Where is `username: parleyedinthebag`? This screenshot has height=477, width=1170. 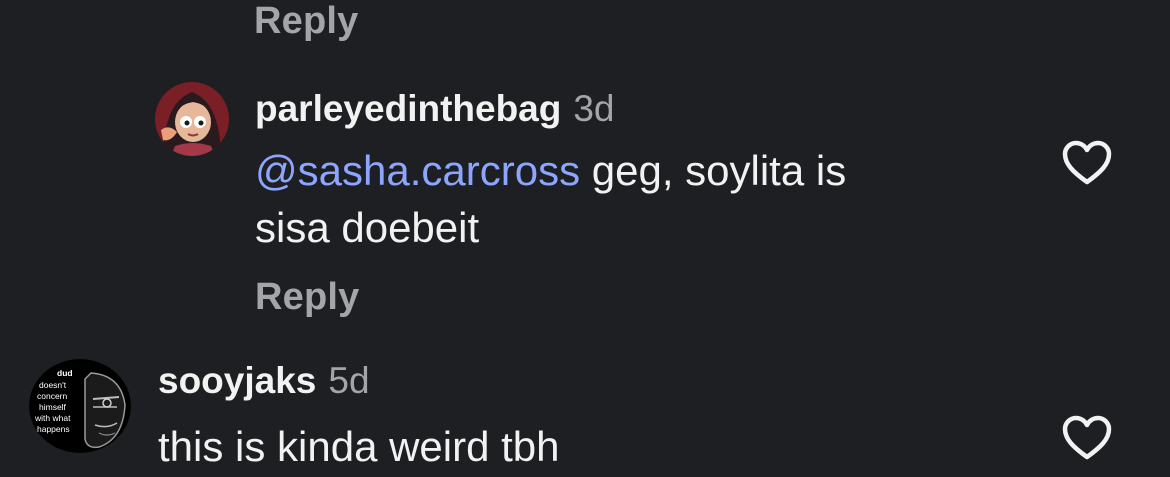
username: parleyedinthebag is located at coordinates (408, 108).